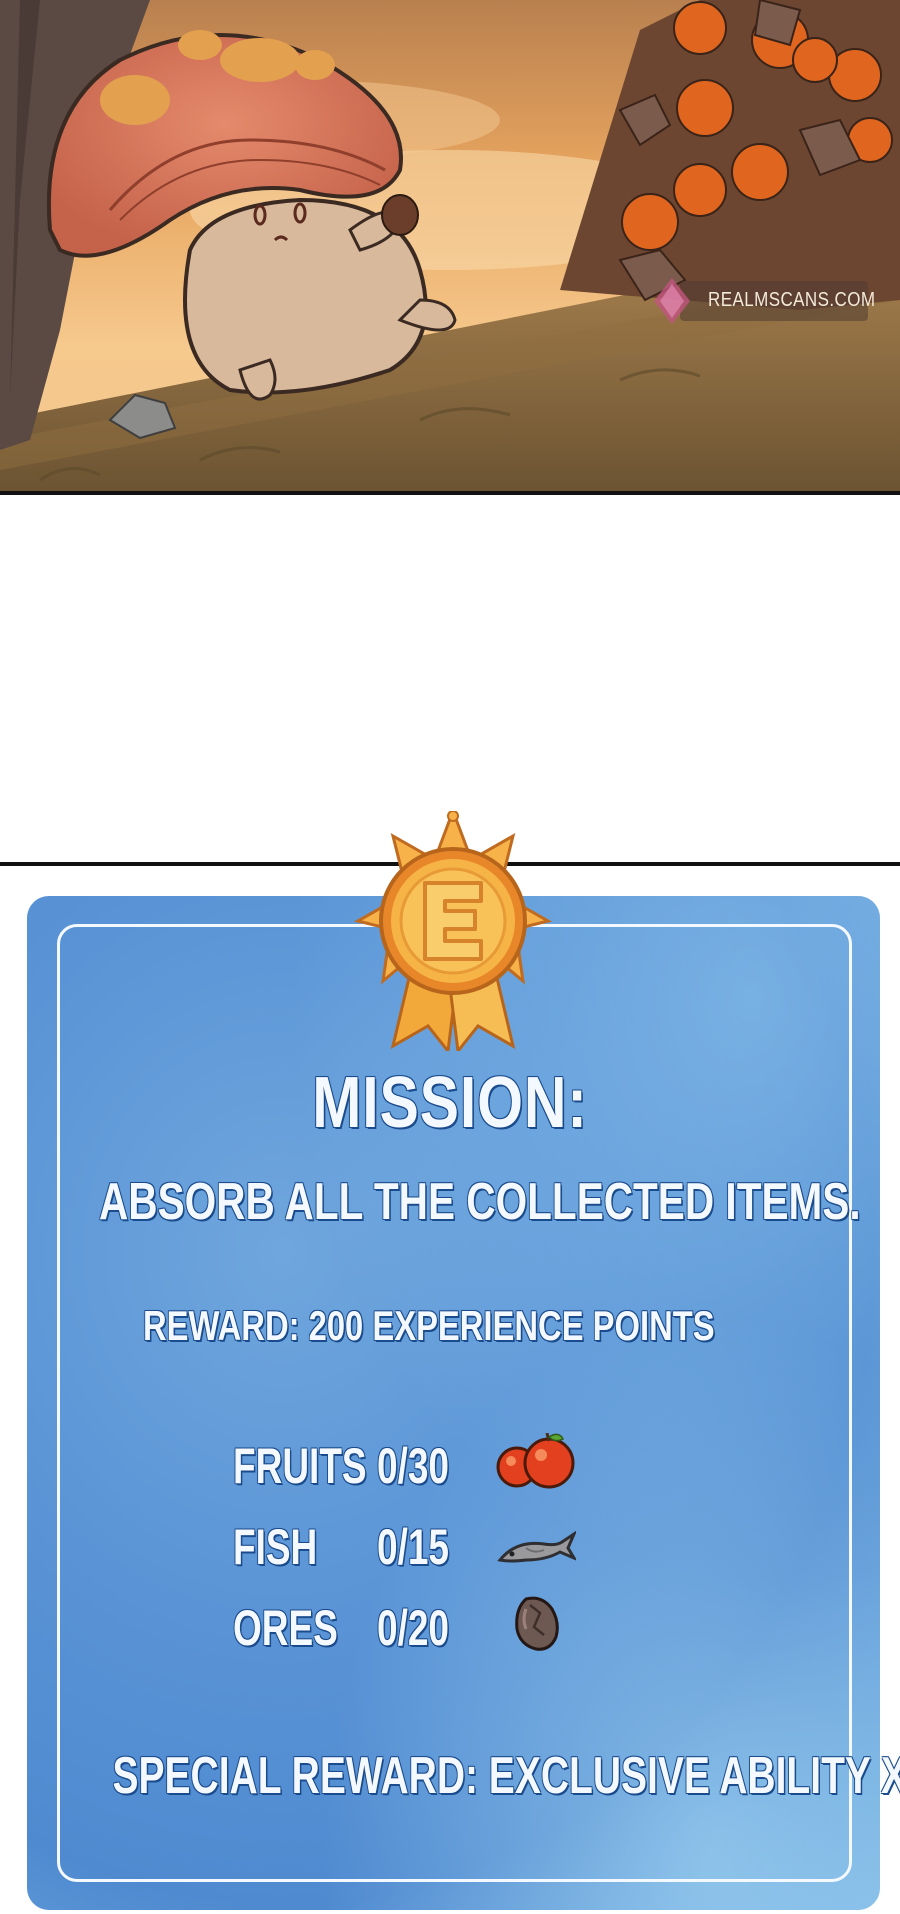  I want to click on item-count-fish: 0/15, so click(413, 1547).